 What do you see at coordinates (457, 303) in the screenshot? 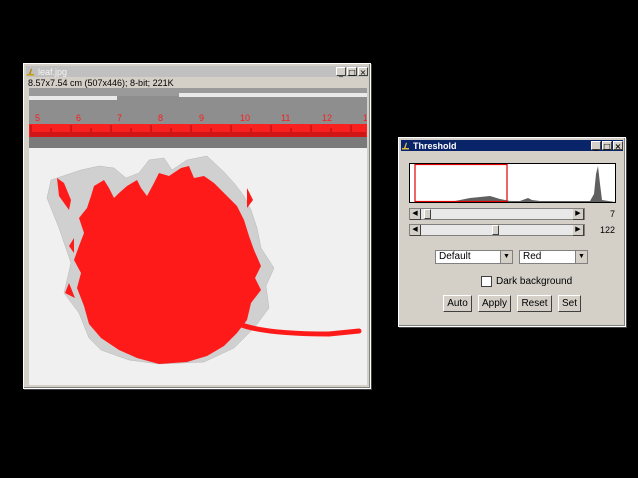
I see `auto-button: Auto` at bounding box center [457, 303].